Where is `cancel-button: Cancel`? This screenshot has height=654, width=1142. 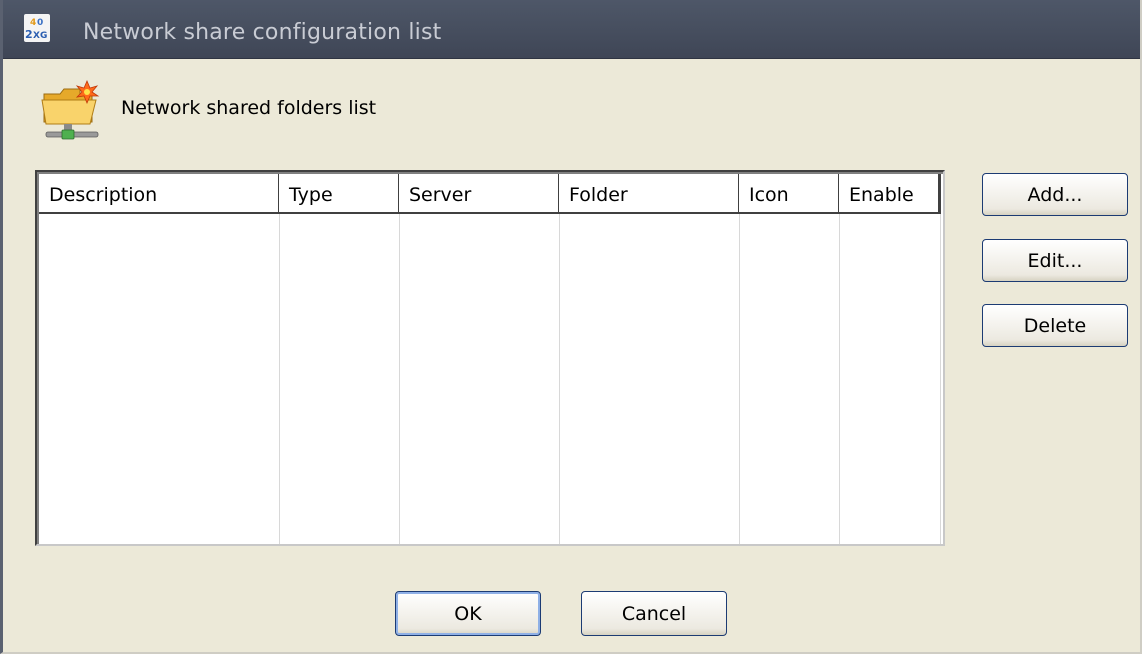
cancel-button: Cancel is located at coordinates (654, 613).